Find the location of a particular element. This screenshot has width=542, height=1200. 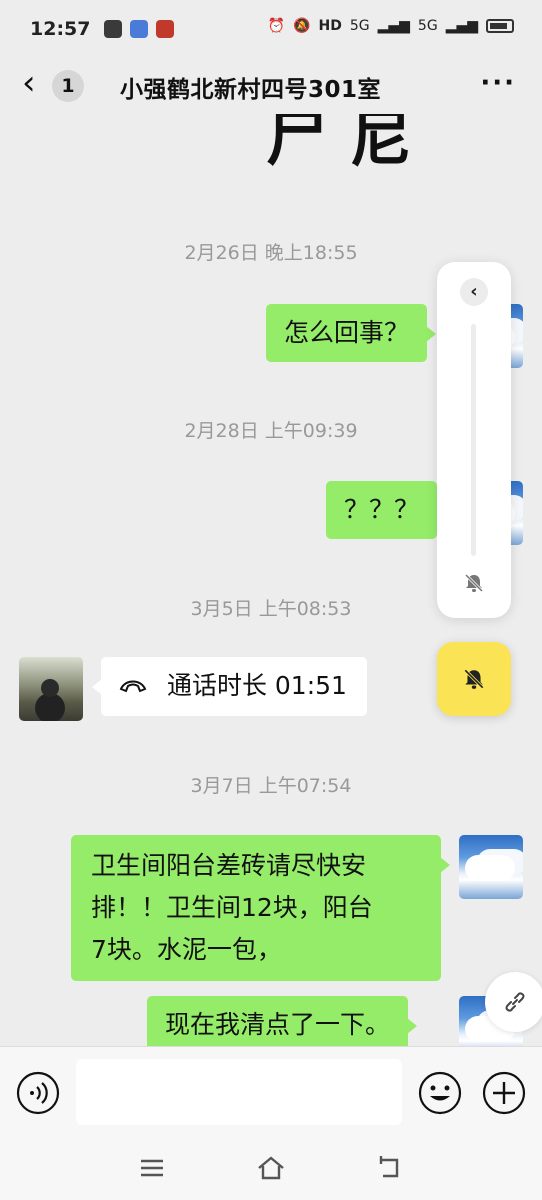

my-avatar is located at coordinates (491, 867).